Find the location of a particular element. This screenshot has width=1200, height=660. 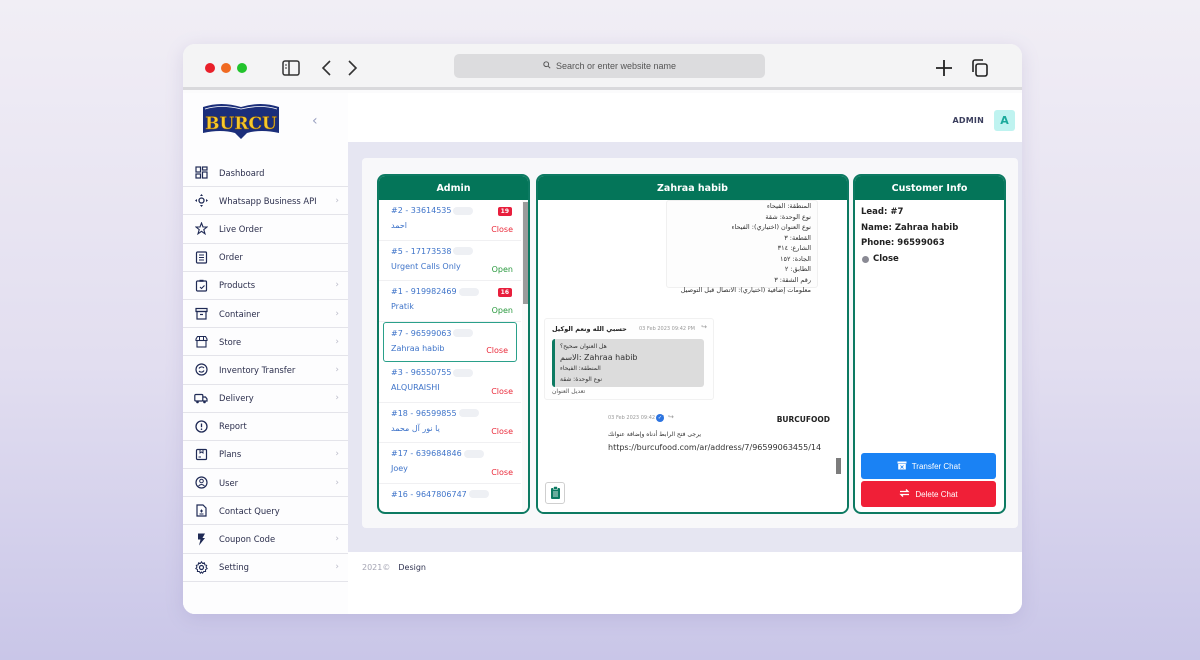

customer-phone: Phone: 96599063 is located at coordinates (903, 243).